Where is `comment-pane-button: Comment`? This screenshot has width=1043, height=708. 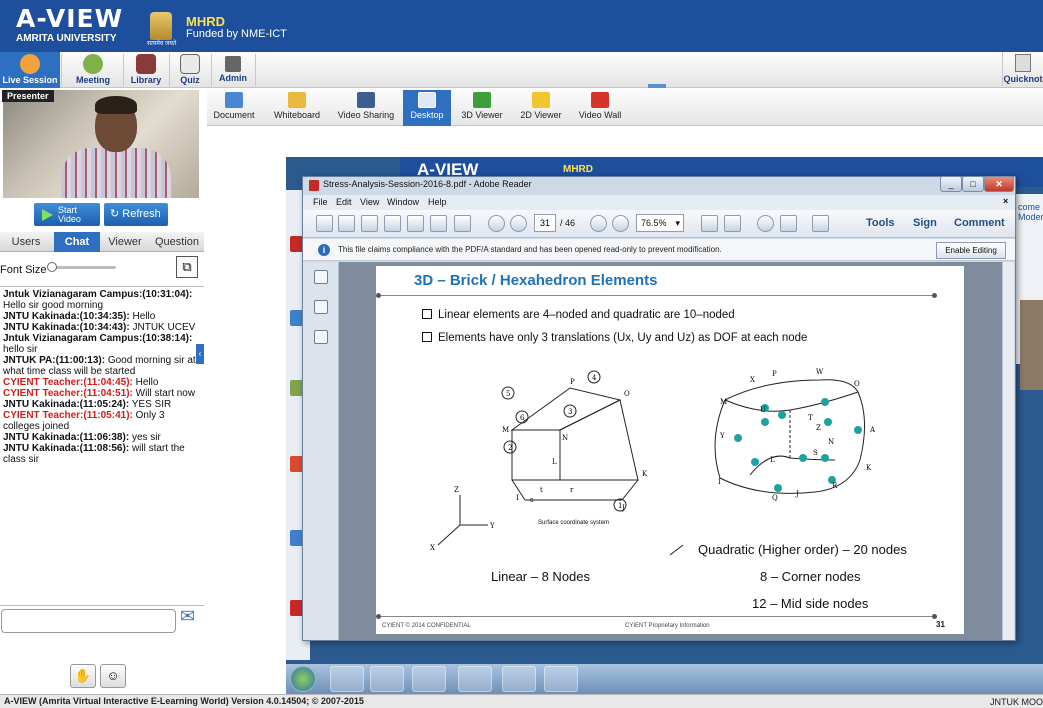
comment-pane-button: Comment is located at coordinates (979, 223).